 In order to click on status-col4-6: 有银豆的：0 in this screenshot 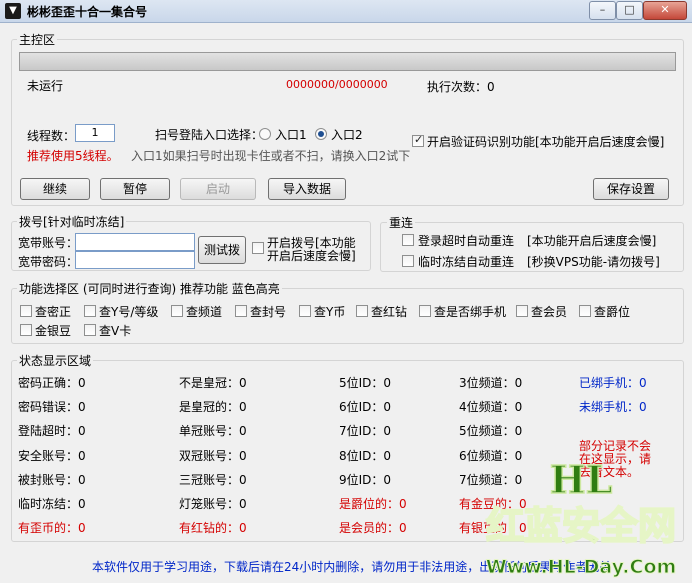, I will do `click(493, 528)`.